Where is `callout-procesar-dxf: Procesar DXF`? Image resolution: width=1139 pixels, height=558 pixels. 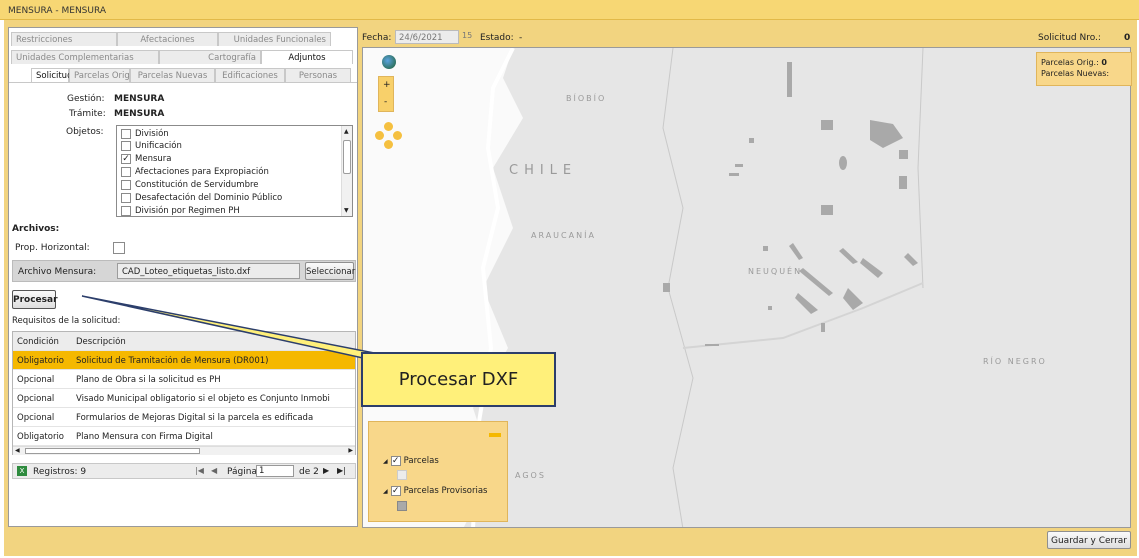
callout-procesar-dxf: Procesar DXF is located at coordinates (458, 379).